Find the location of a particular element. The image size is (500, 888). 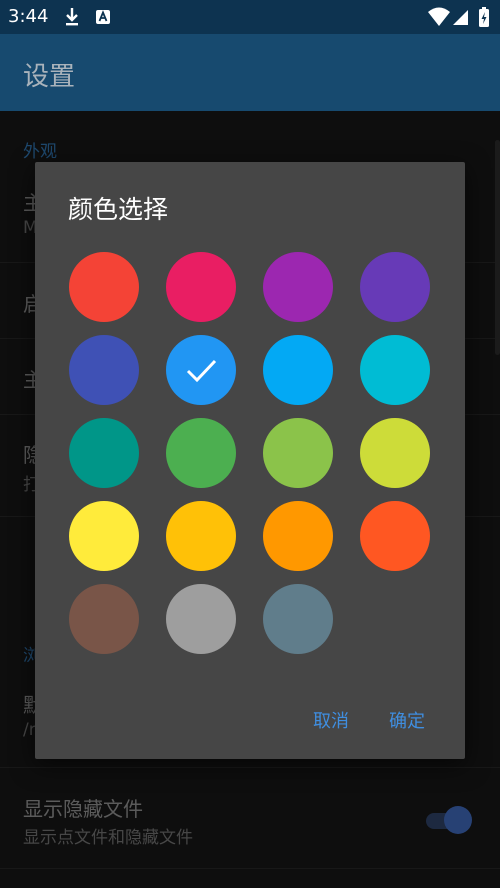

battery-charging-icon is located at coordinates (484, 17).